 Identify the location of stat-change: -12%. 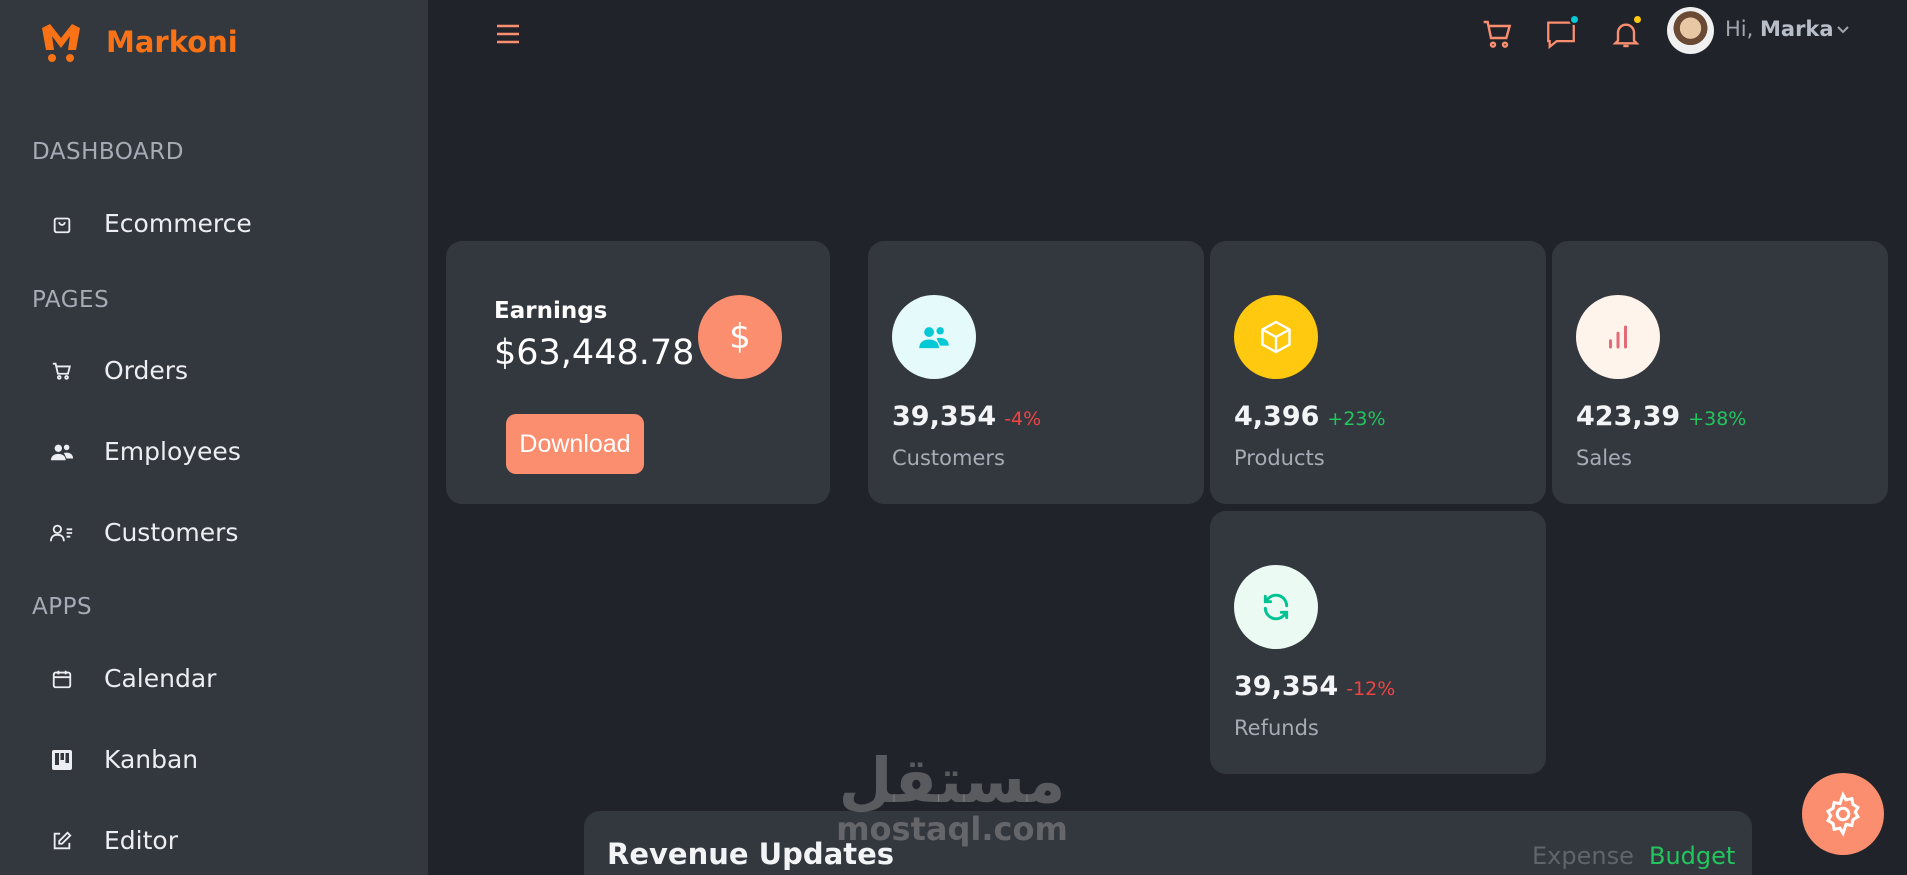
(1371, 689).